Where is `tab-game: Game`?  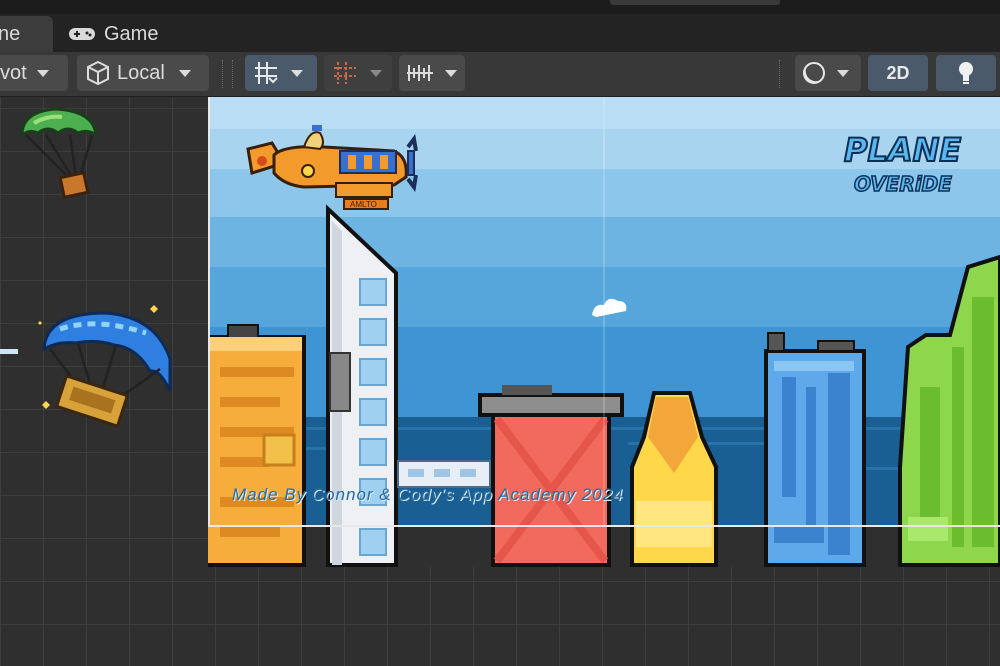
tab-game: Game is located at coordinates (124, 34).